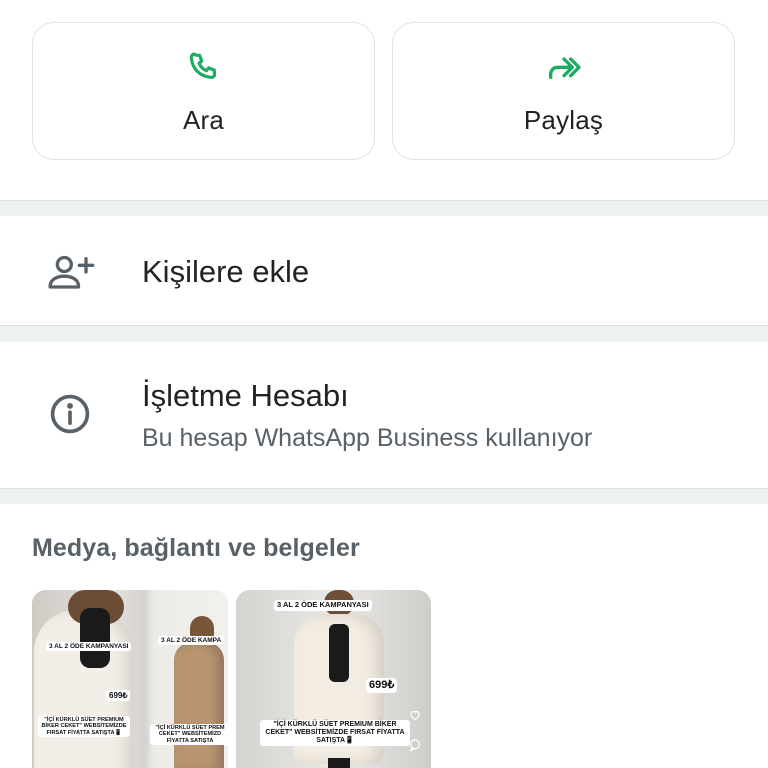  I want to click on phone-icon, so click(204, 69).